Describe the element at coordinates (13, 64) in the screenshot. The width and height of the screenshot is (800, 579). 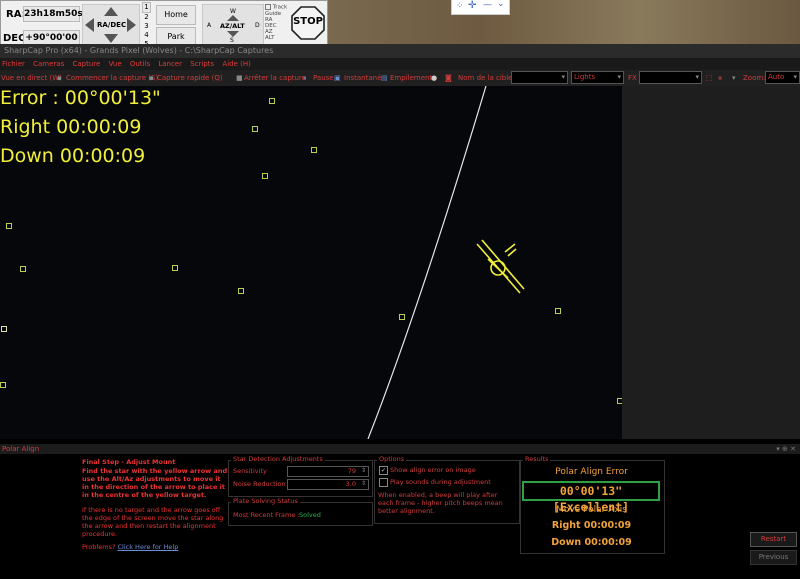
I see `menu-fichier: Fichier` at that location.